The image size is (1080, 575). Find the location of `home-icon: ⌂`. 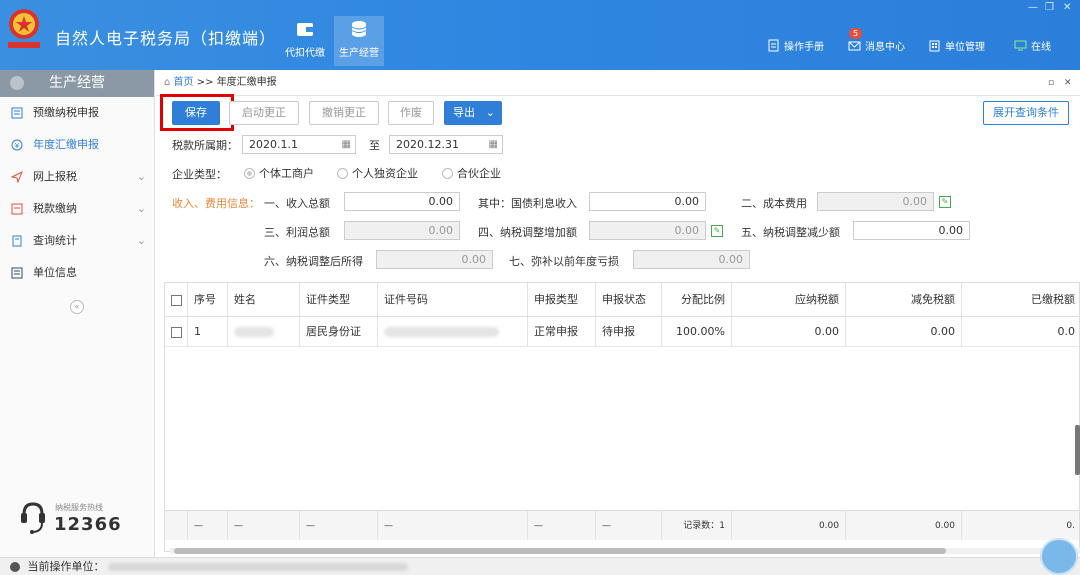

home-icon: ⌂ is located at coordinates (167, 82).